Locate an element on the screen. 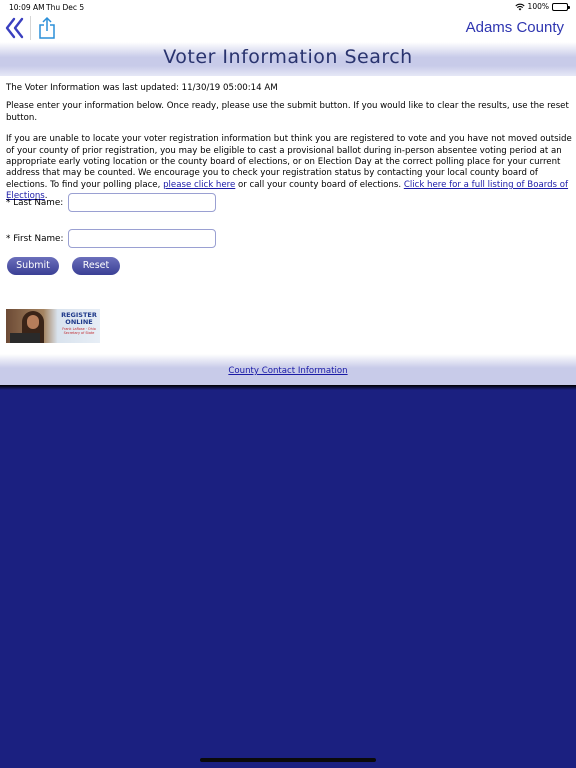 The height and width of the screenshot is (768, 576). last-name-input is located at coordinates (142, 202).